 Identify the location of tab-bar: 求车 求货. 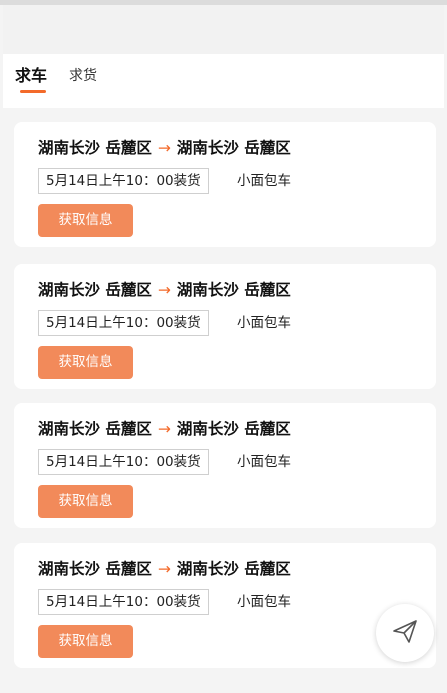
(223, 81).